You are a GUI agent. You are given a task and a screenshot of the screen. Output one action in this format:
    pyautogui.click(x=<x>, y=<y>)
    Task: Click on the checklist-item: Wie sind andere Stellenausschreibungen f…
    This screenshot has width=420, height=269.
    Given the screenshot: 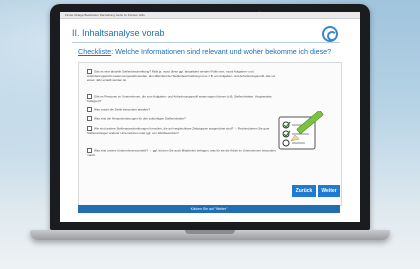 What is the action you would take?
    pyautogui.click(x=182, y=130)
    